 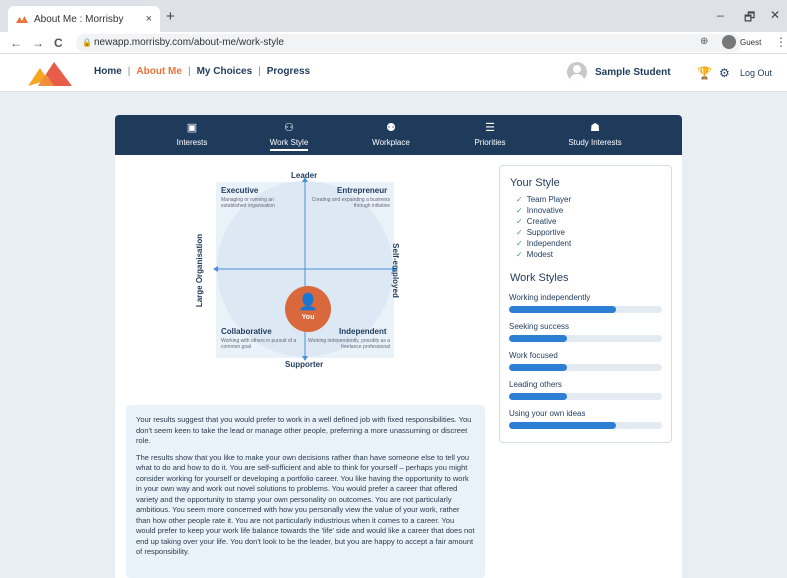 What do you see at coordinates (533, 355) in the screenshot?
I see `work-style-label: Work focused` at bounding box center [533, 355].